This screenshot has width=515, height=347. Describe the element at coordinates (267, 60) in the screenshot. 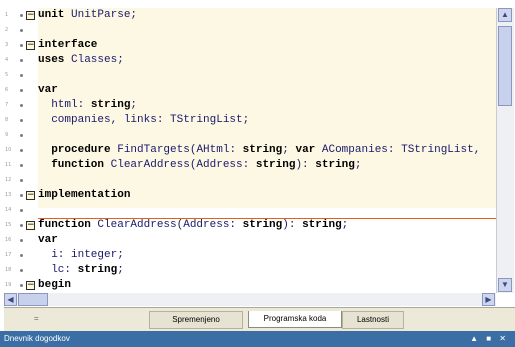

I see `code-line: uses Classes;` at that location.